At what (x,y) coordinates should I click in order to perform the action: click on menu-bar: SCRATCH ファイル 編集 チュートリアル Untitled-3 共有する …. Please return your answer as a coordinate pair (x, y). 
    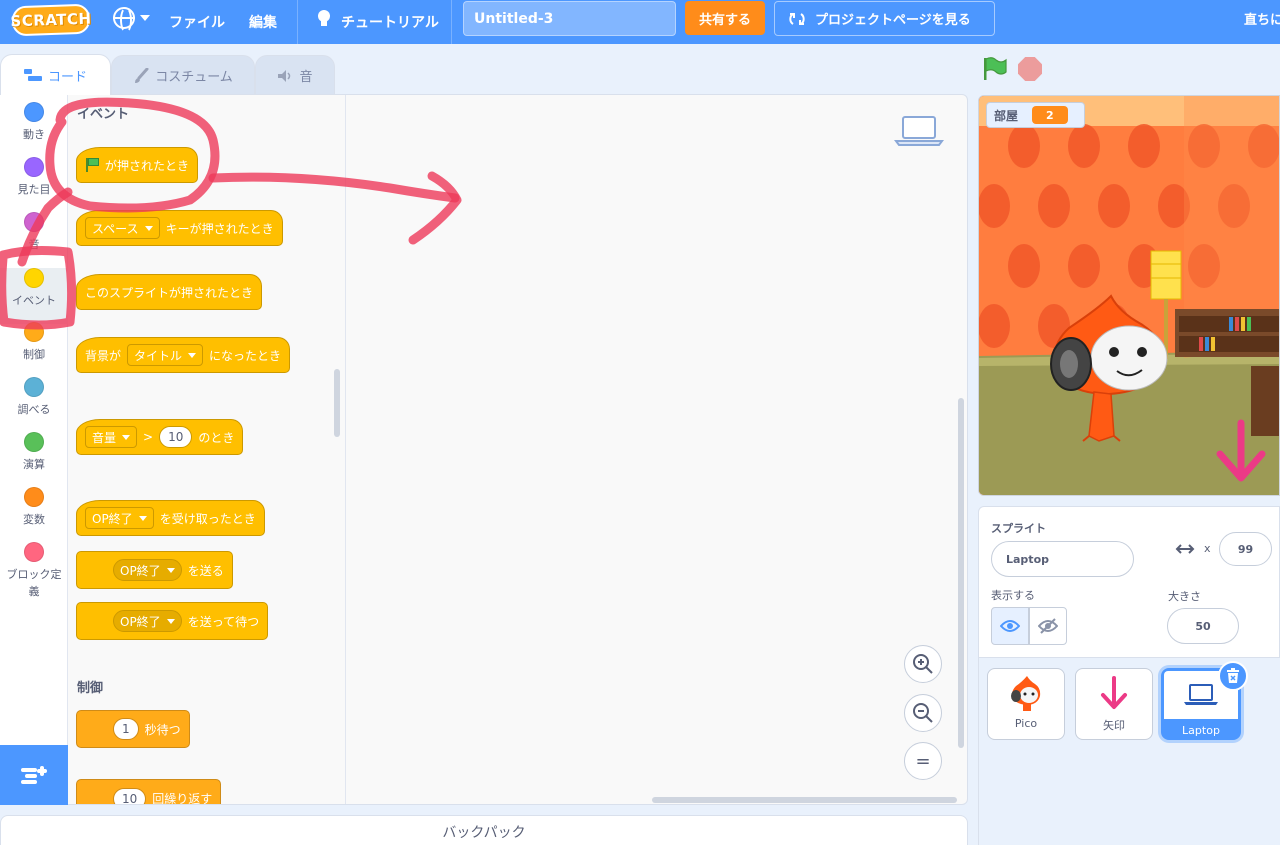
    Looking at the image, I should click on (640, 22).